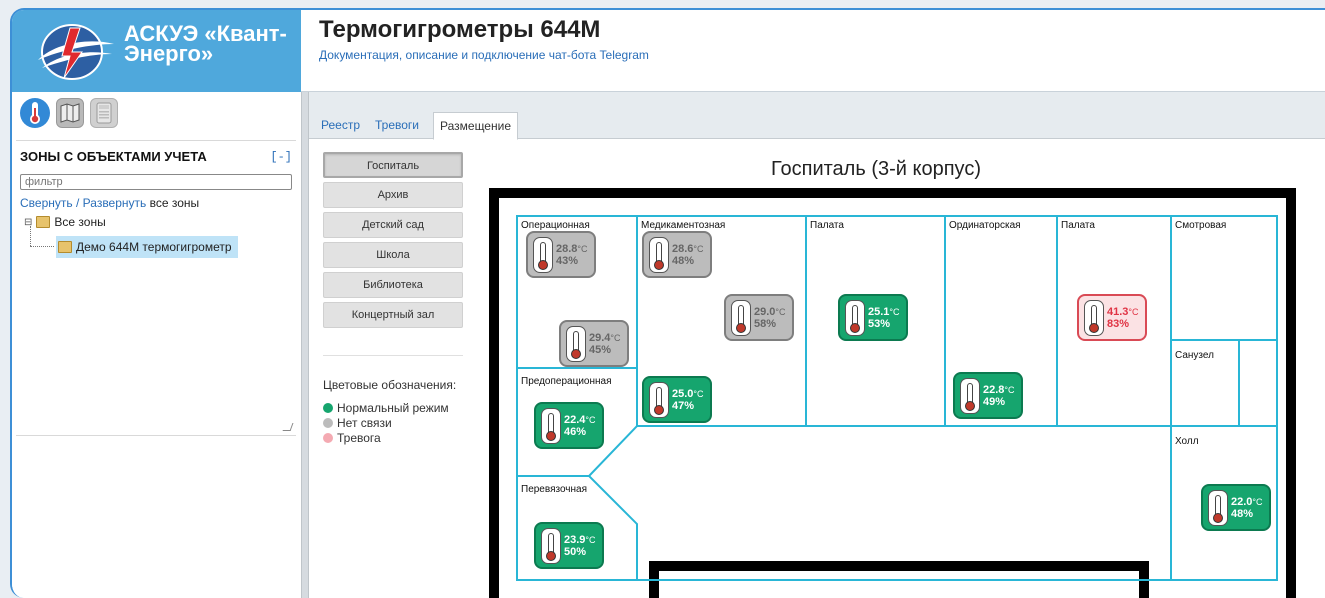 This screenshot has width=1325, height=598. Describe the element at coordinates (393, 195) in the screenshot. I see `building-button-archive: Архив` at that location.